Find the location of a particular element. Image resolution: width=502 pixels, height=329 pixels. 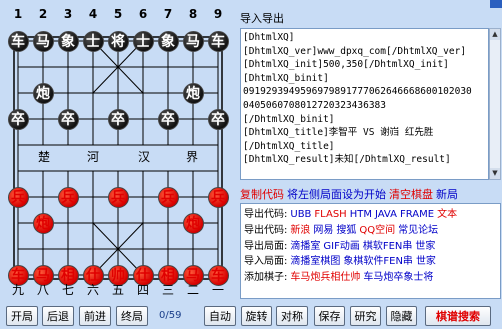

file-number-bottom: 六 is located at coordinates (92, 290).